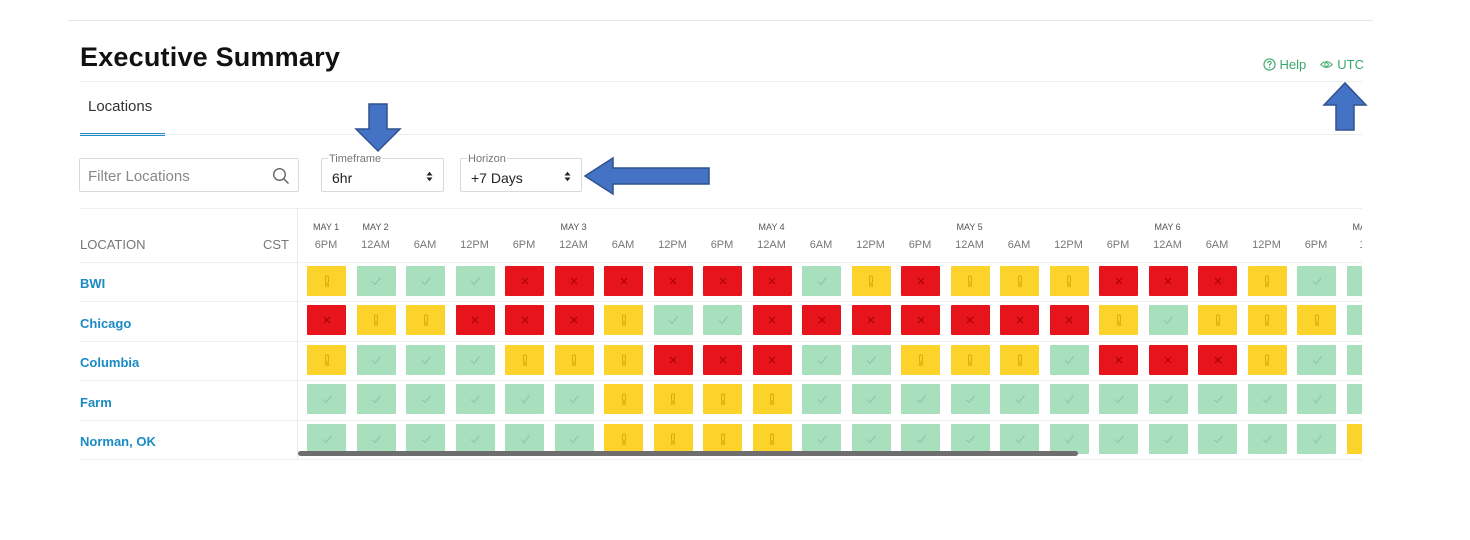 The width and height of the screenshot is (1470, 540). I want to click on horizon-select: Horizon +7 Days, so click(521, 173).